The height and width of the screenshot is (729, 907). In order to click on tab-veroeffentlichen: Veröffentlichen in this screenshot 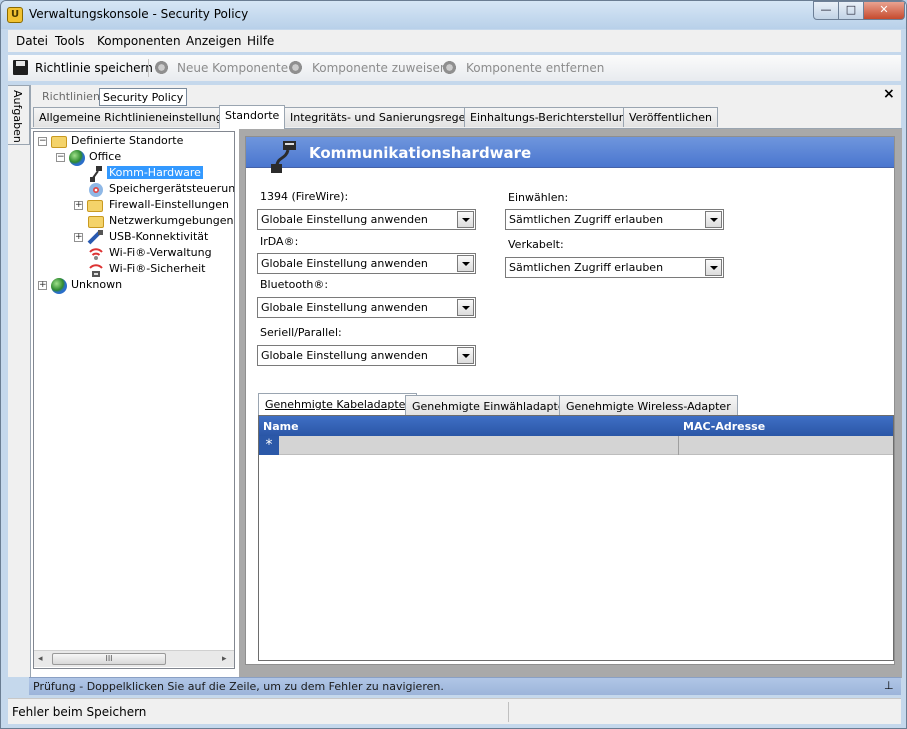, I will do `click(670, 117)`.